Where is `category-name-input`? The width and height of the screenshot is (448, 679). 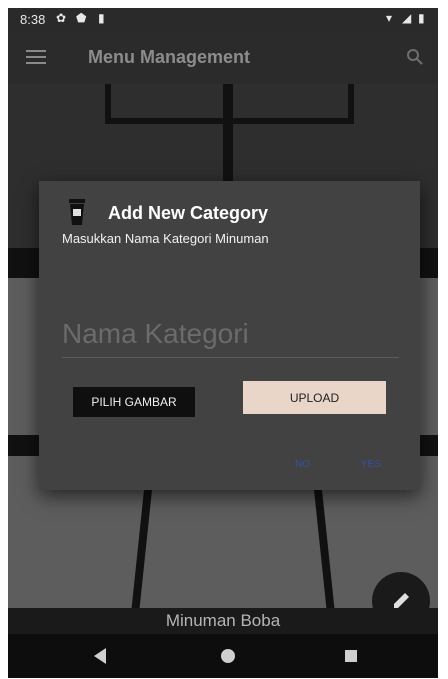 category-name-input is located at coordinates (230, 334).